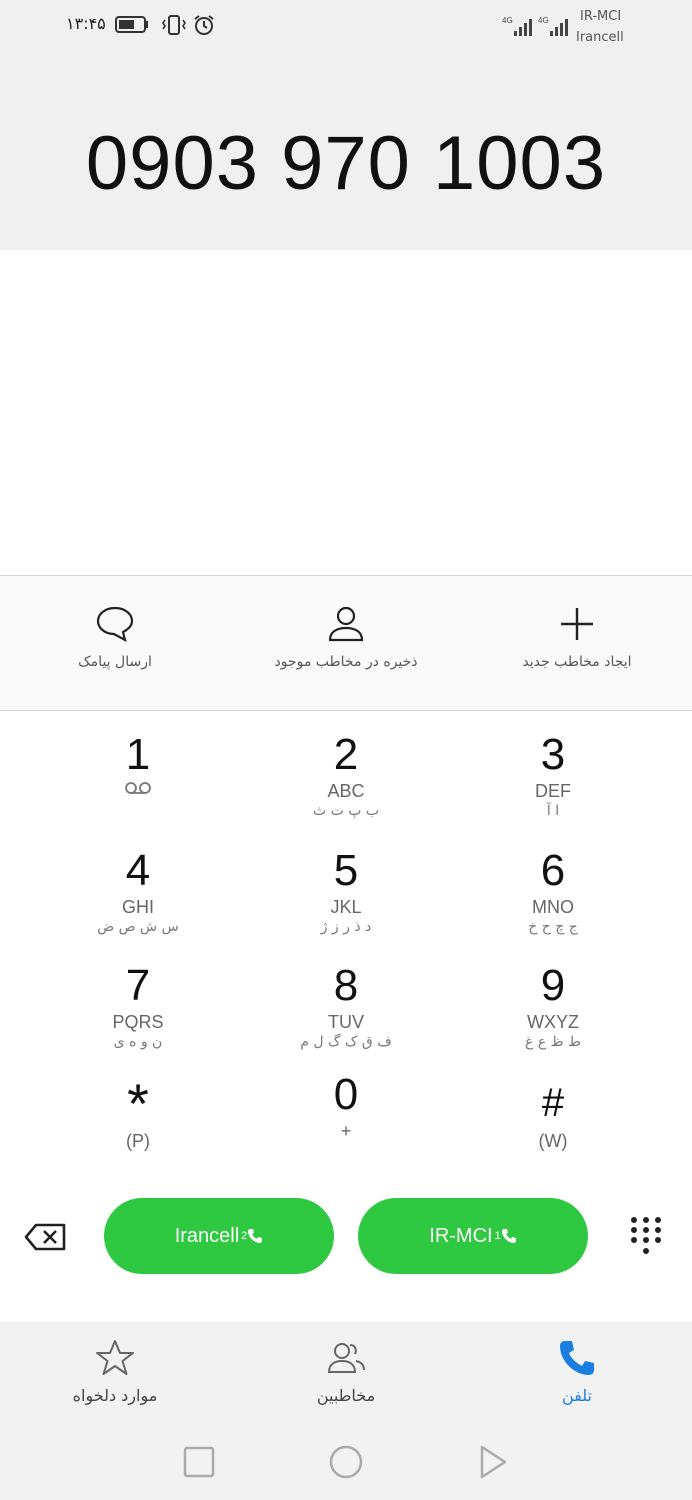 Image resolution: width=692 pixels, height=1500 pixels. I want to click on key-digit: 2, so click(346, 754).